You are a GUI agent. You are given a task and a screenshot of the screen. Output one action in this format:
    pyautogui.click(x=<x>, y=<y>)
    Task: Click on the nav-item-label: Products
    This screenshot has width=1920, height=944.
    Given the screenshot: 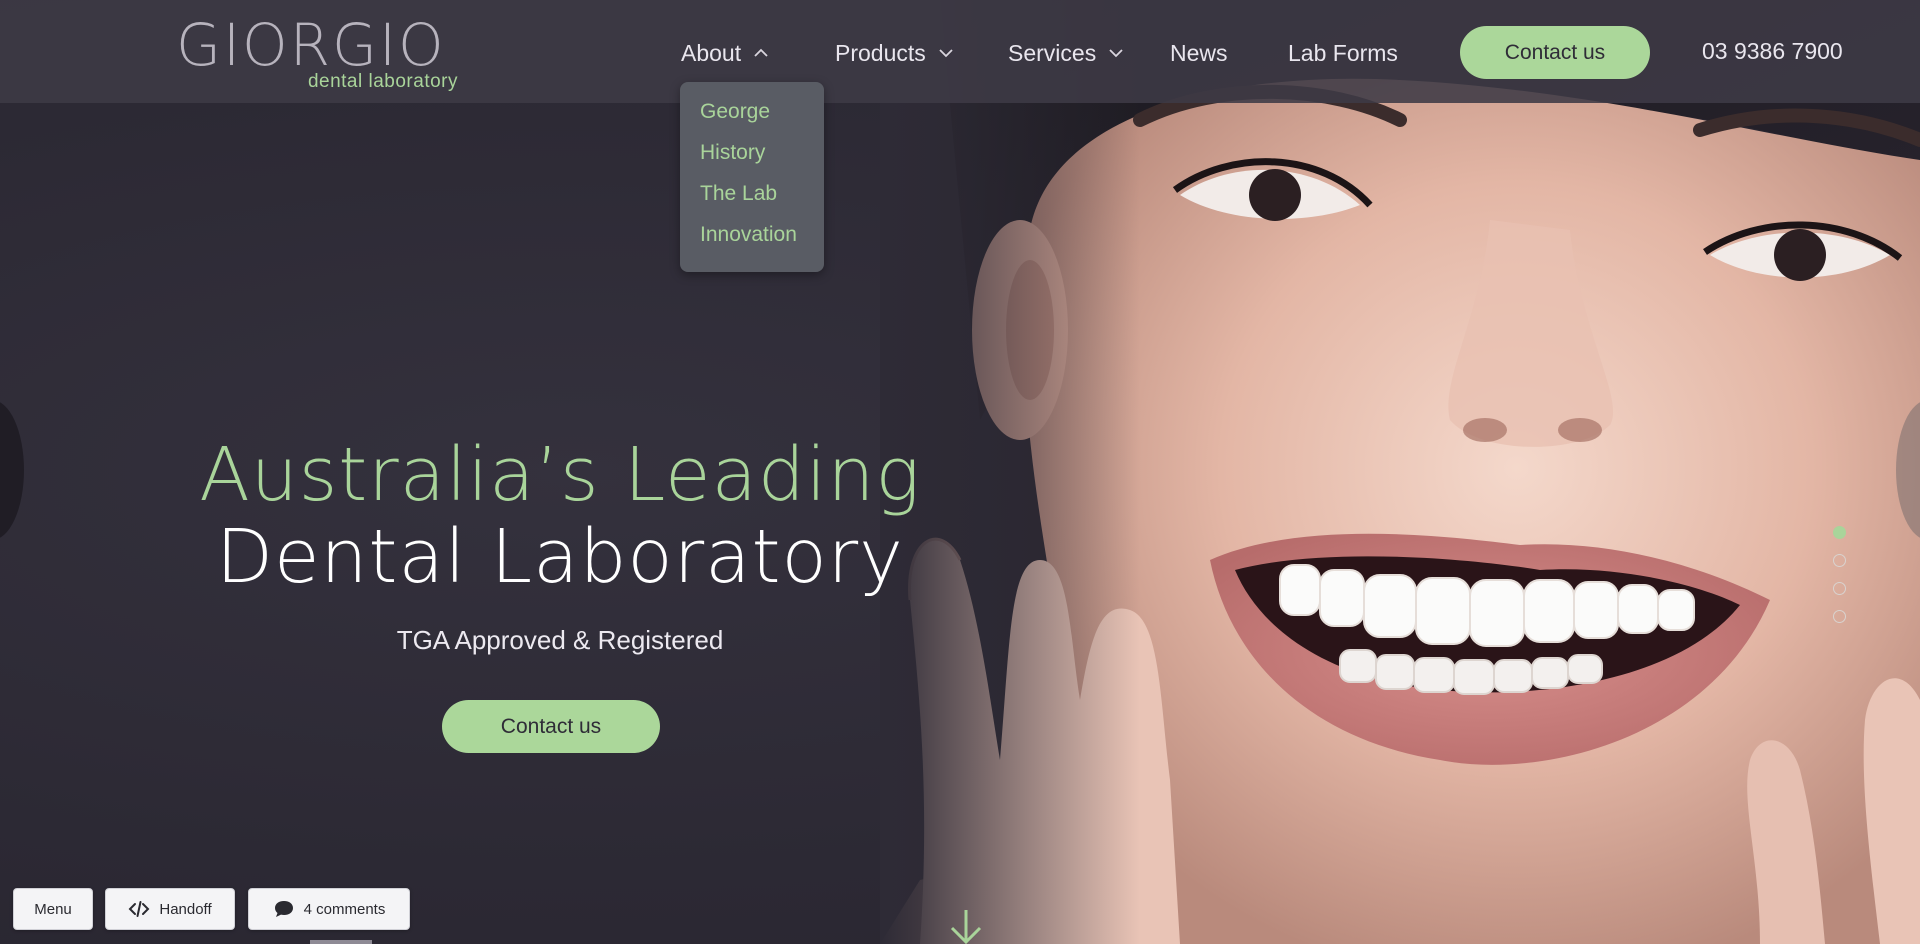 What is the action you would take?
    pyautogui.click(x=880, y=52)
    